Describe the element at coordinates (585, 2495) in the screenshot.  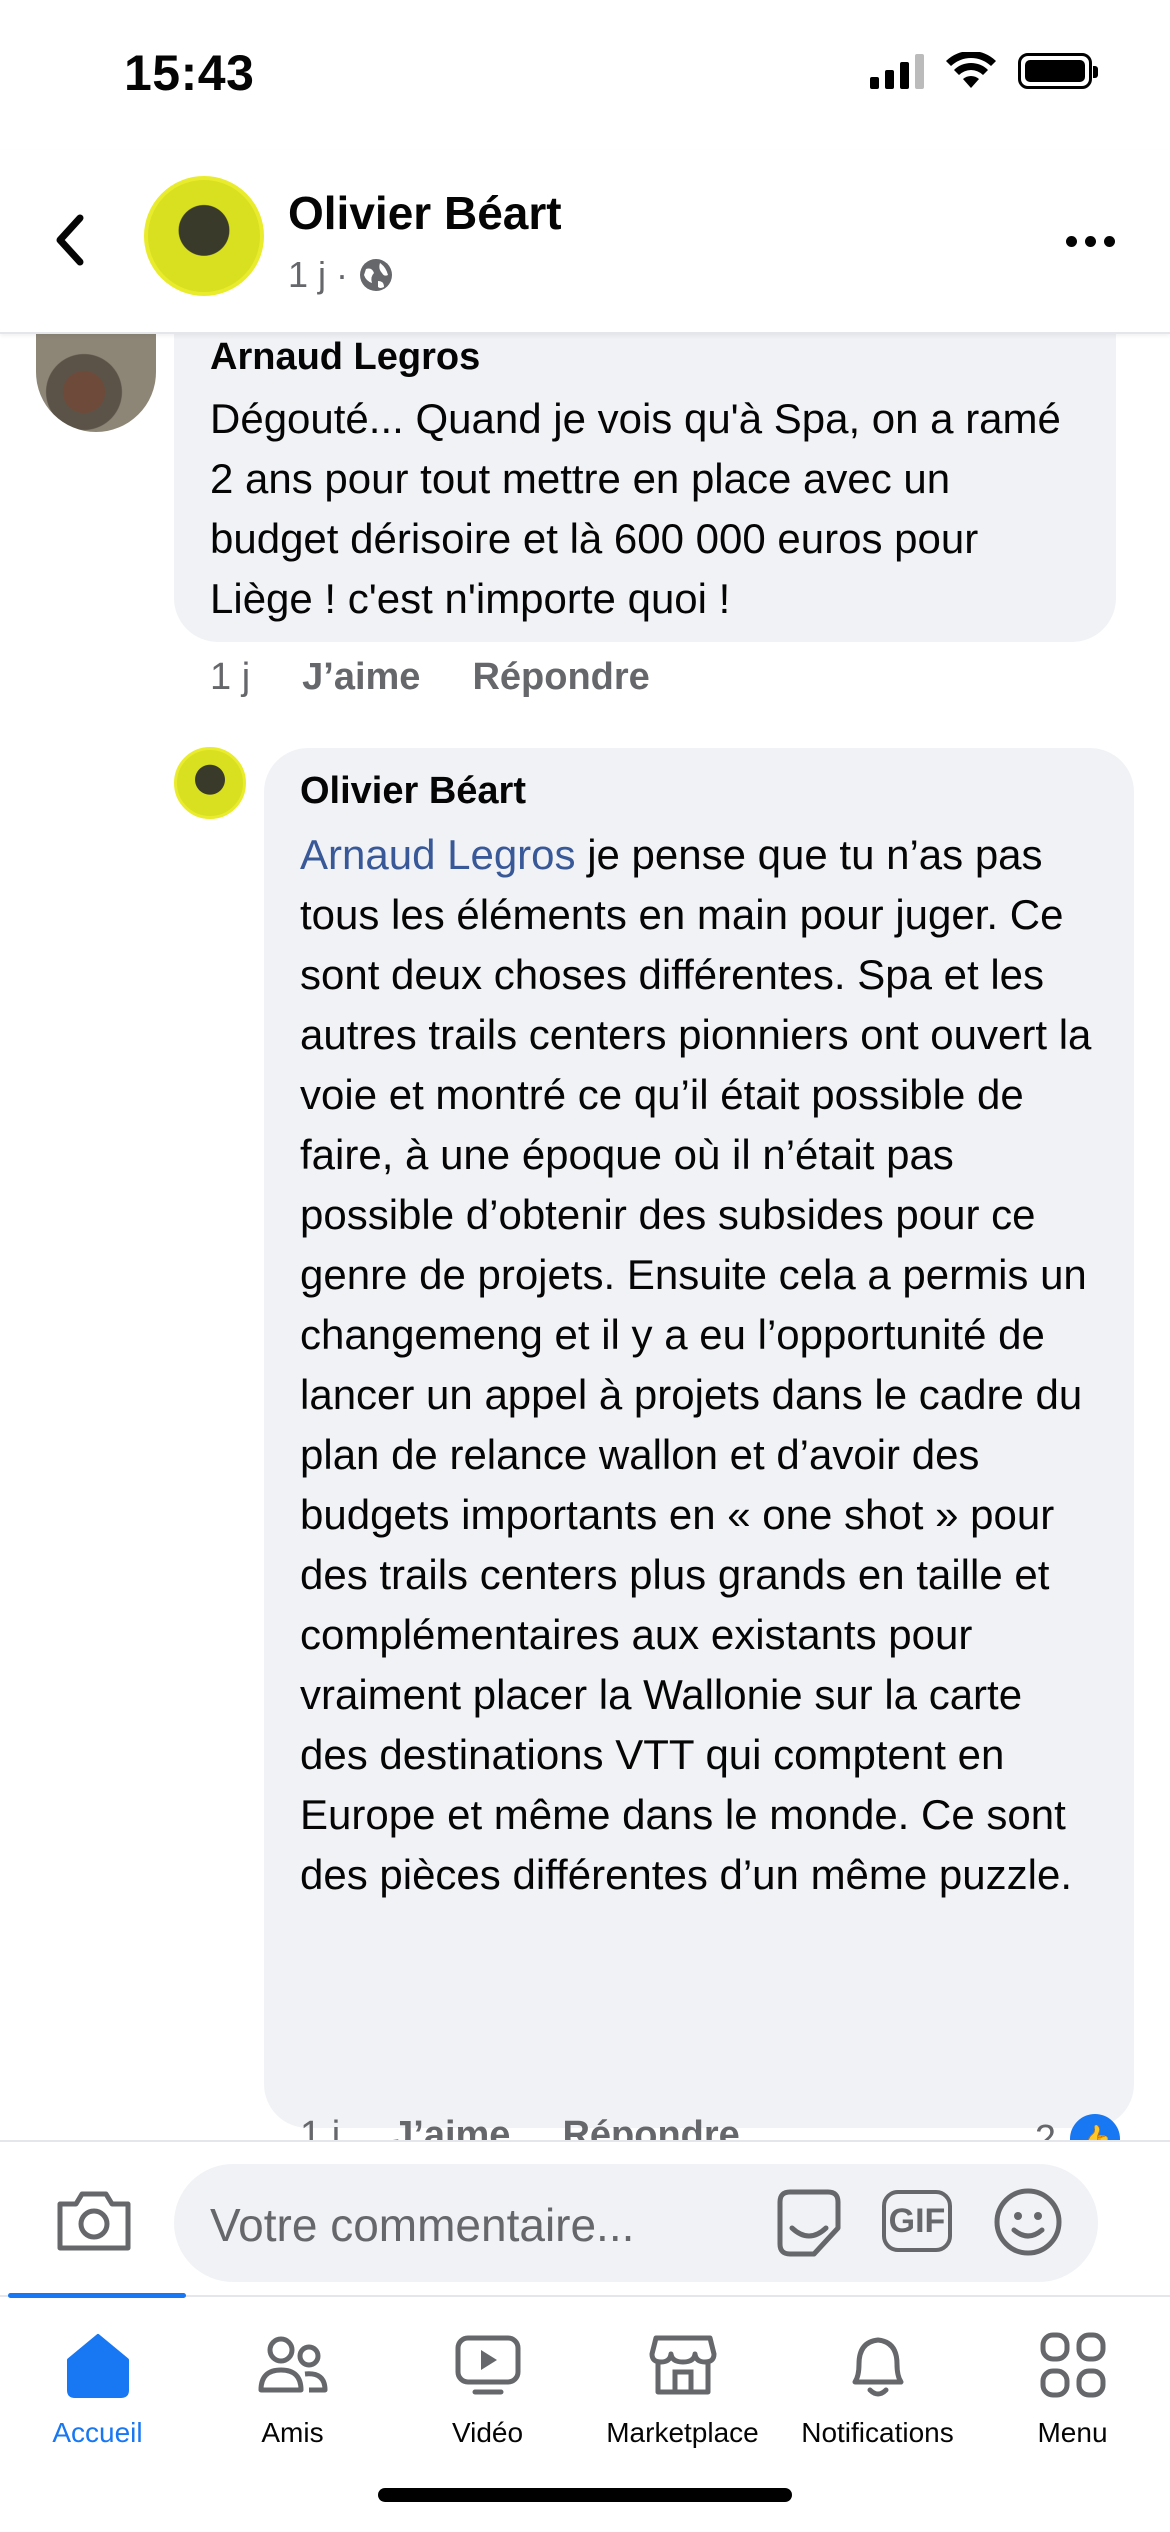
I see `home-indicator` at that location.